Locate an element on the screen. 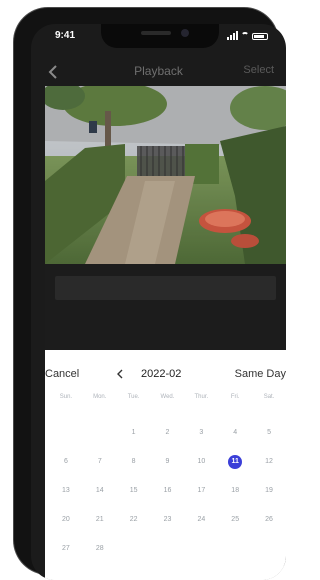 Image resolution: width=320 pixels, height=580 pixels. weekday-label: Tue. is located at coordinates (133, 397).